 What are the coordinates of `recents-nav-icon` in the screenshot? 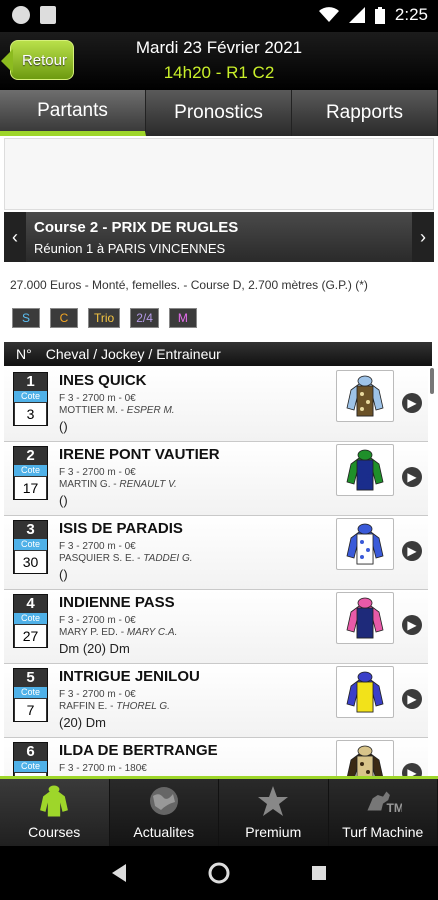 It's located at (319, 873).